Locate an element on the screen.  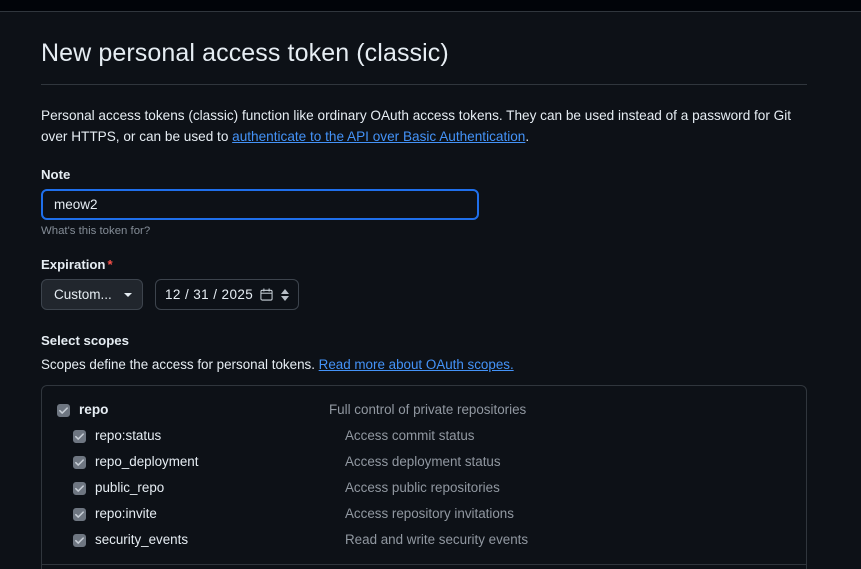
scope-name: repo_deployment is located at coordinates (146, 462).